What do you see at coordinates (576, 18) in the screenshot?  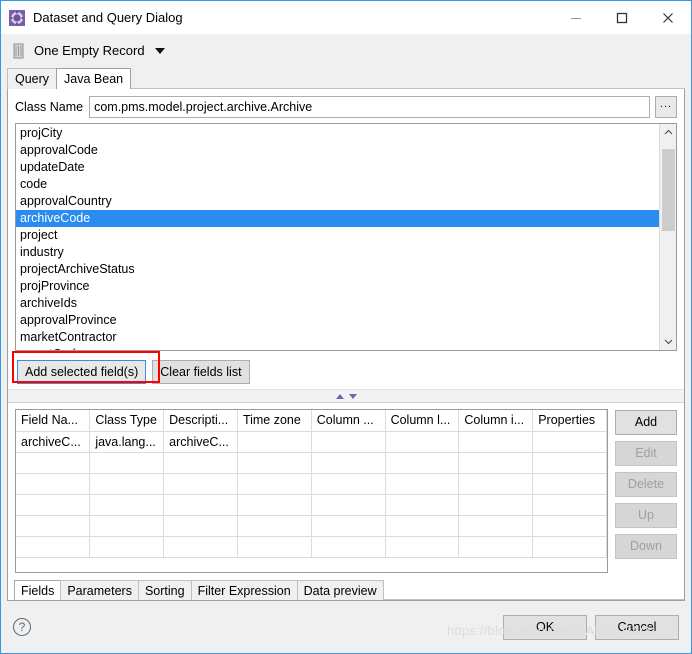 I see `minimize-button` at bounding box center [576, 18].